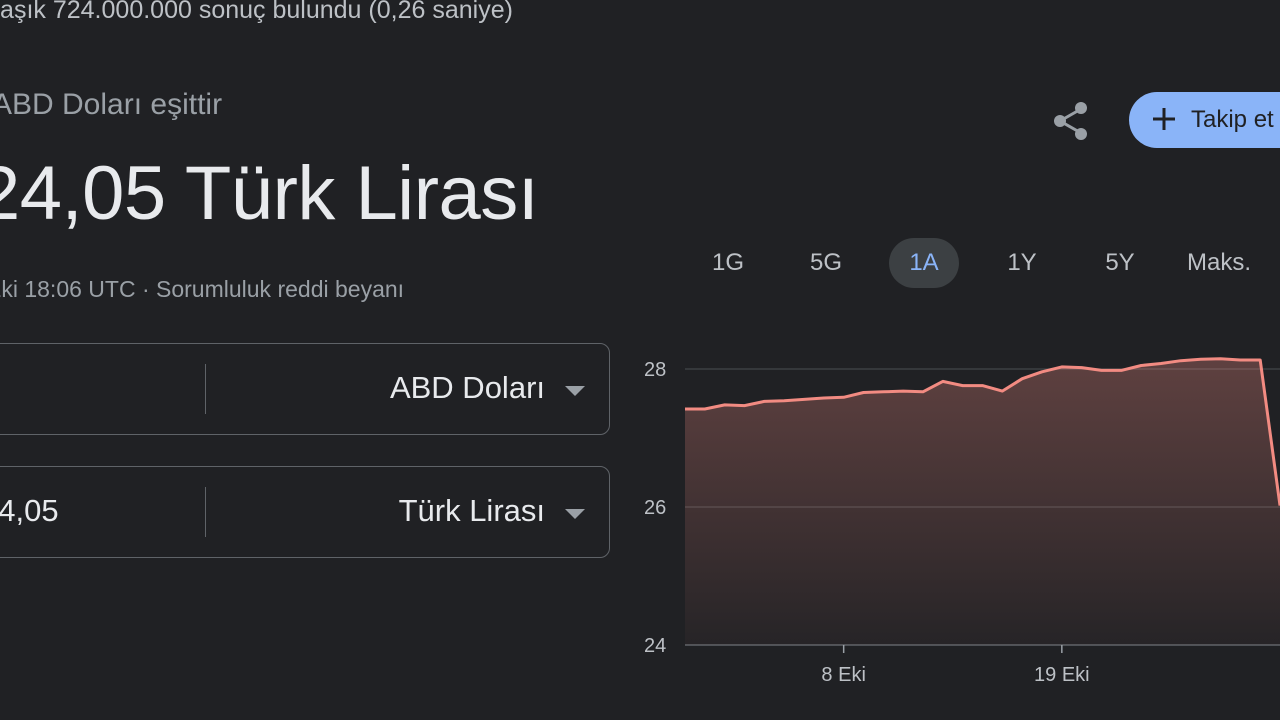  Describe the element at coordinates (305, 512) in the screenshot. I see `to-currency-row: 24,05 Türk Lirası` at that location.